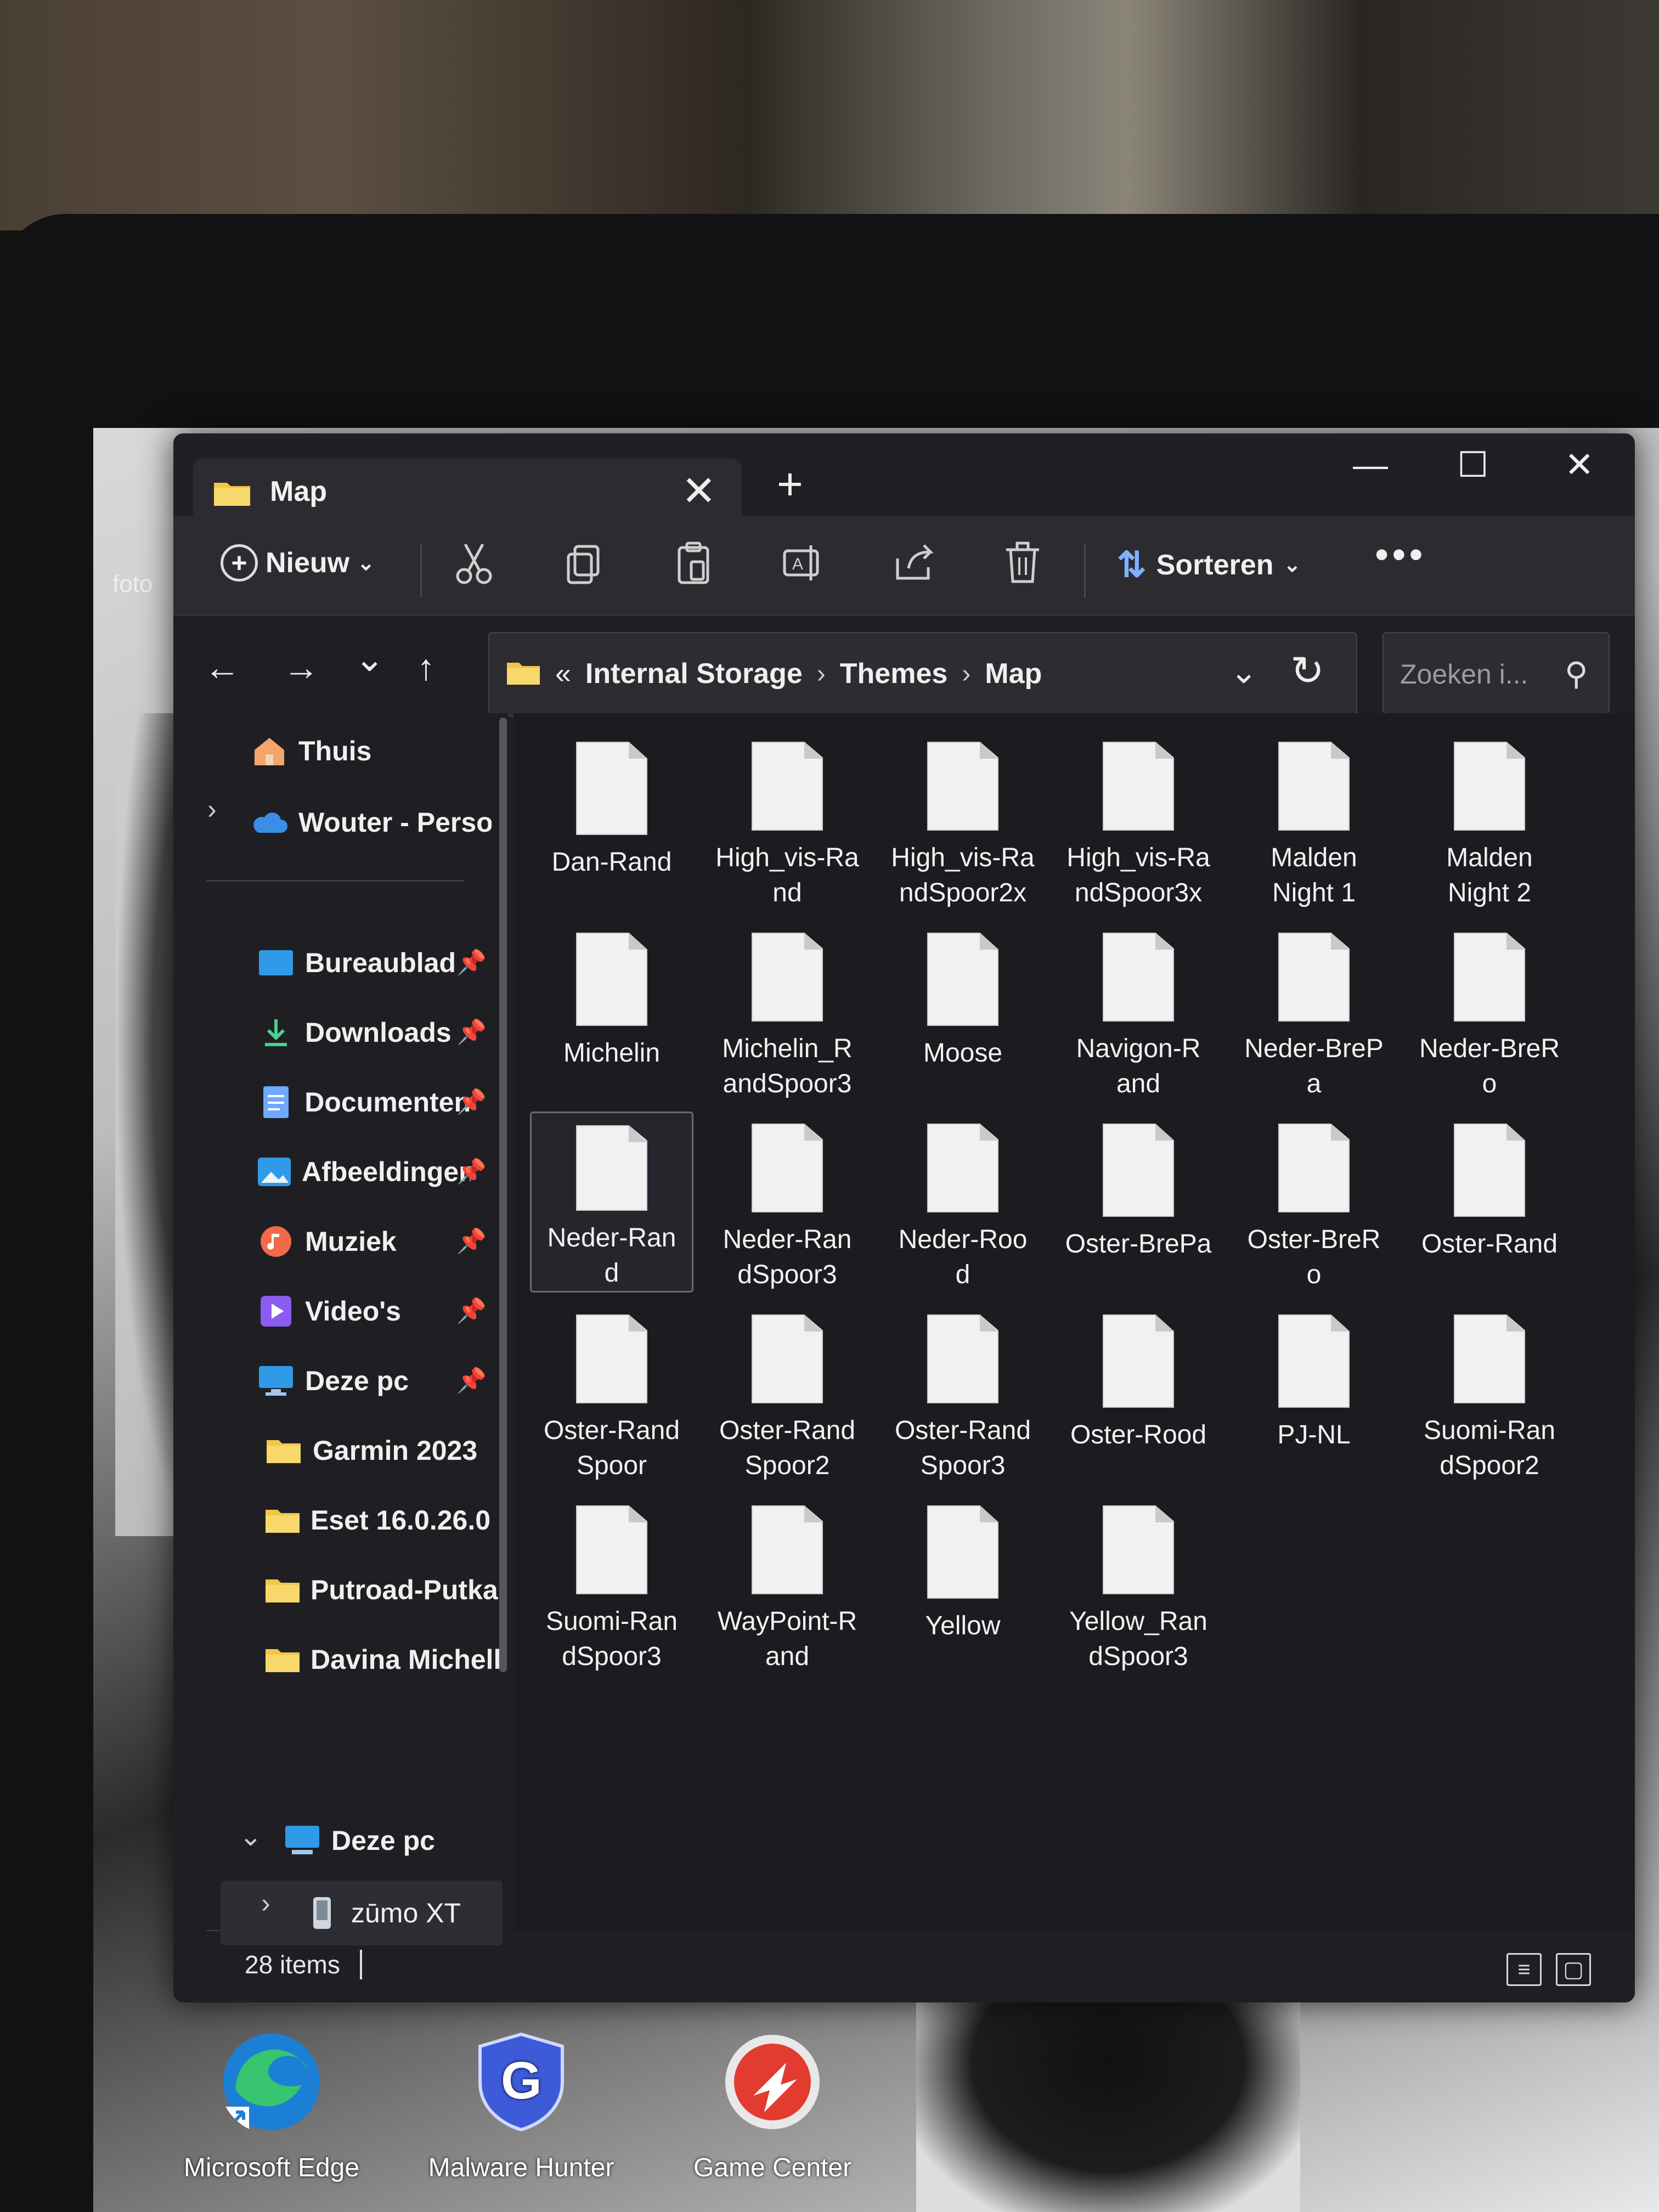  I want to click on file-item: Dan-Rand, so click(611, 821).